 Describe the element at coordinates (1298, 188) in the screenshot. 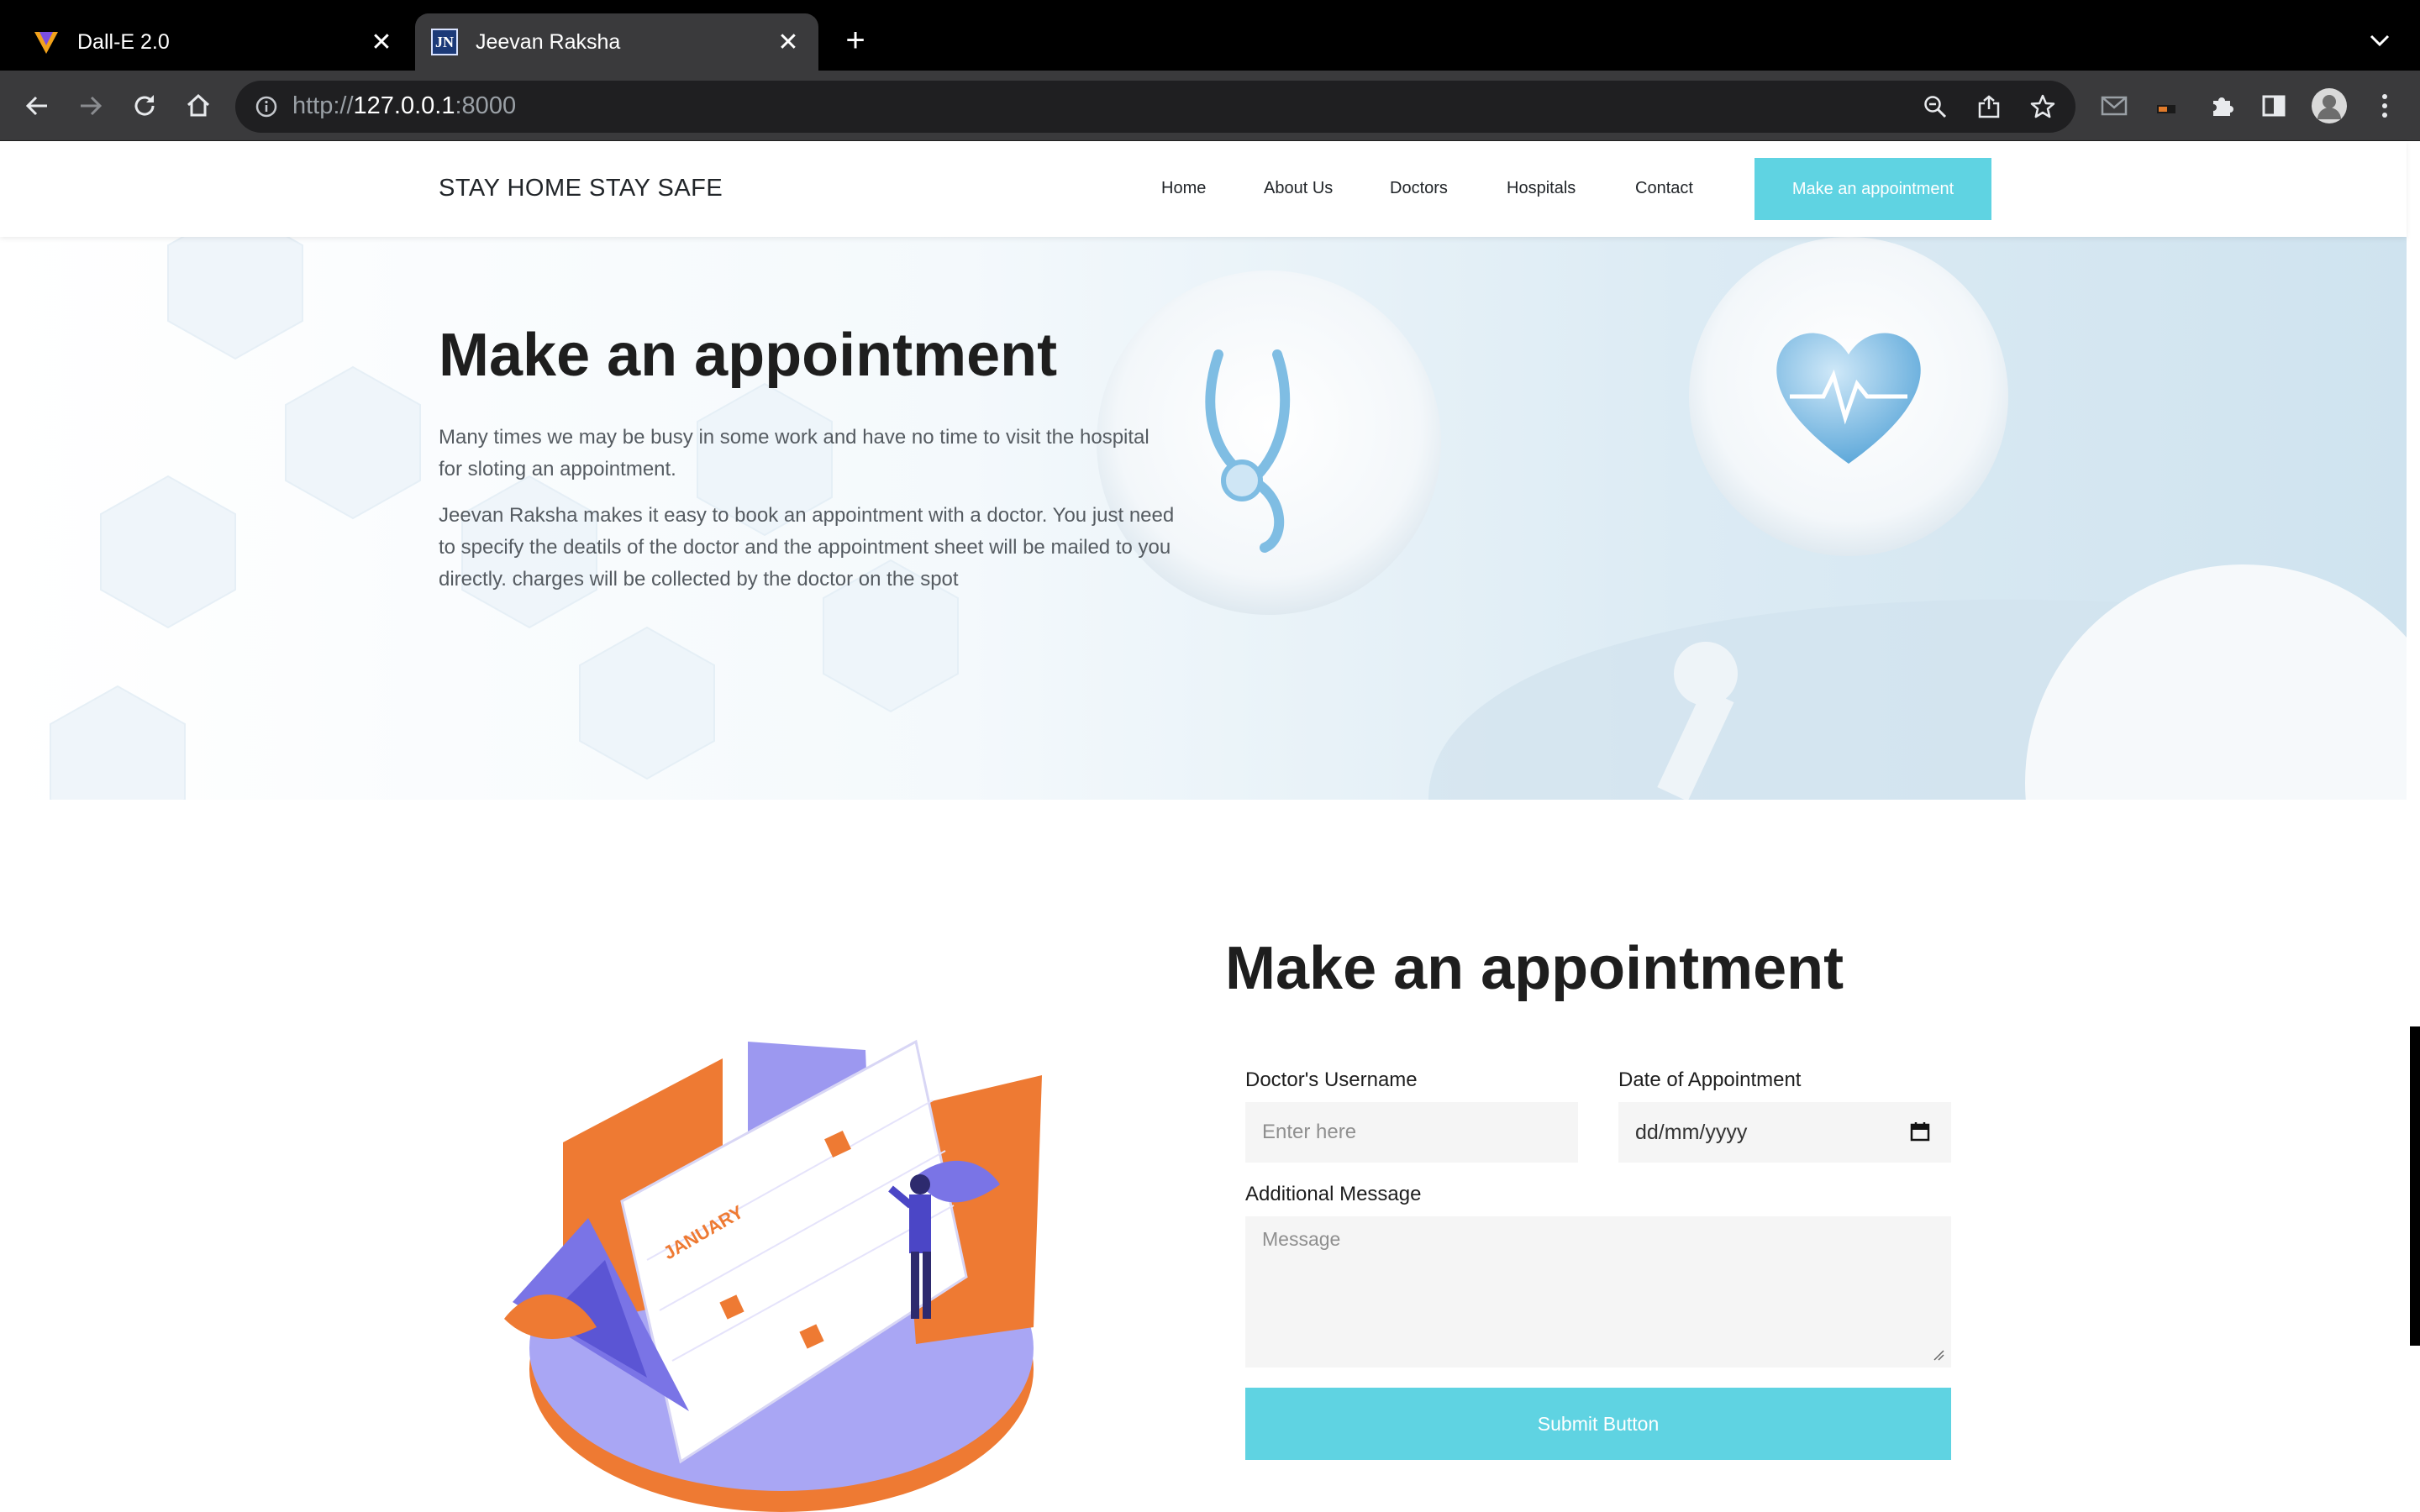

I see `nav-link-about: About Us` at that location.